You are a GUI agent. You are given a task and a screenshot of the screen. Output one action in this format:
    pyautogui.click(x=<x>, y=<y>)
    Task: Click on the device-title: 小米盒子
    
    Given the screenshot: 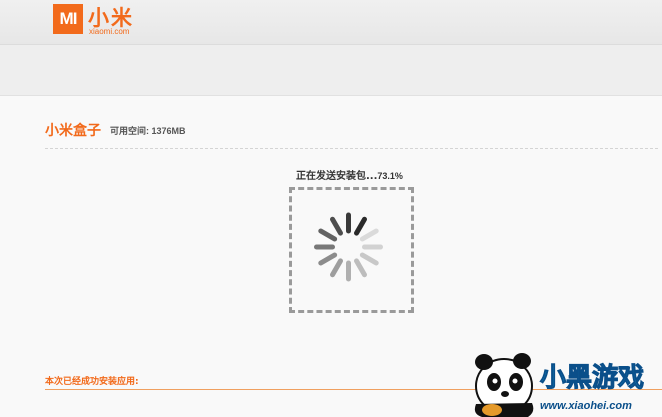 What is the action you would take?
    pyautogui.click(x=73, y=131)
    